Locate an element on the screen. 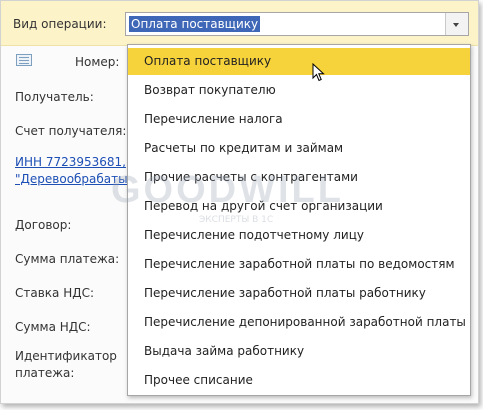 Image resolution: width=483 pixels, height=410 pixels. document-icon is located at coordinates (24, 60).